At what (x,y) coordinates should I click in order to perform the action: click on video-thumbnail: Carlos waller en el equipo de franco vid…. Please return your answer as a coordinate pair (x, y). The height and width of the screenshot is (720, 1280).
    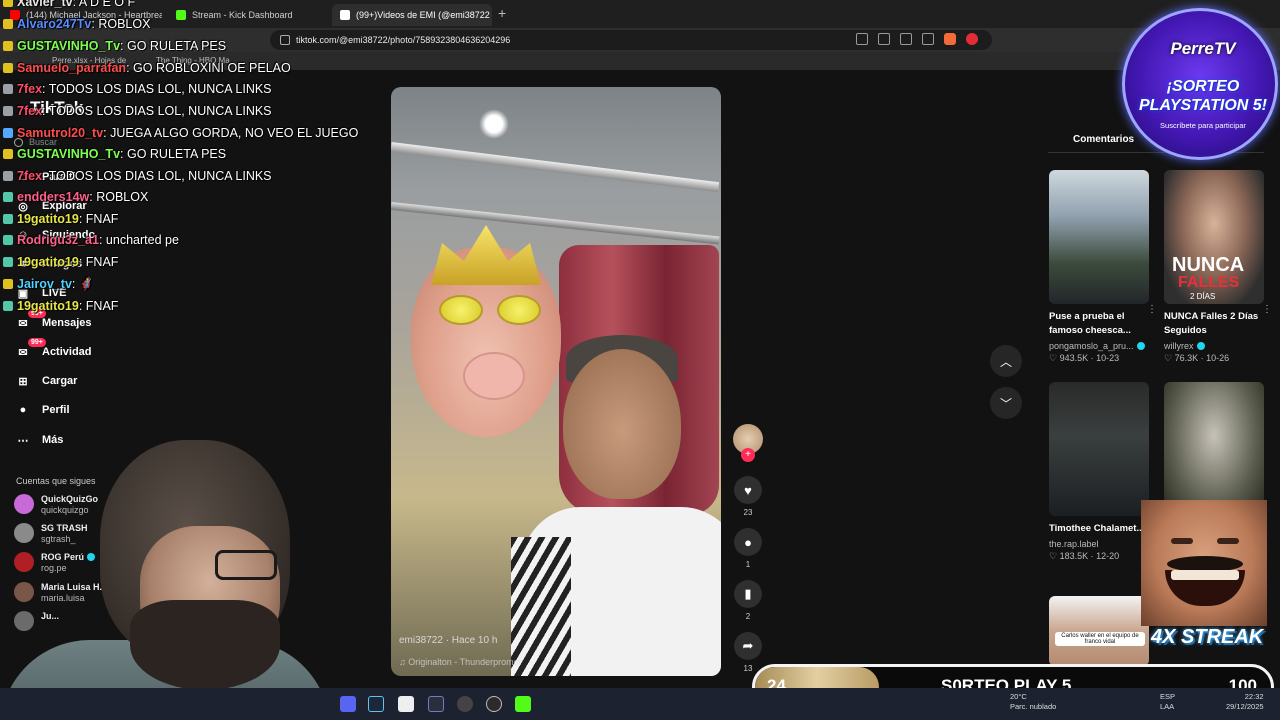
    Looking at the image, I should click on (1099, 631).